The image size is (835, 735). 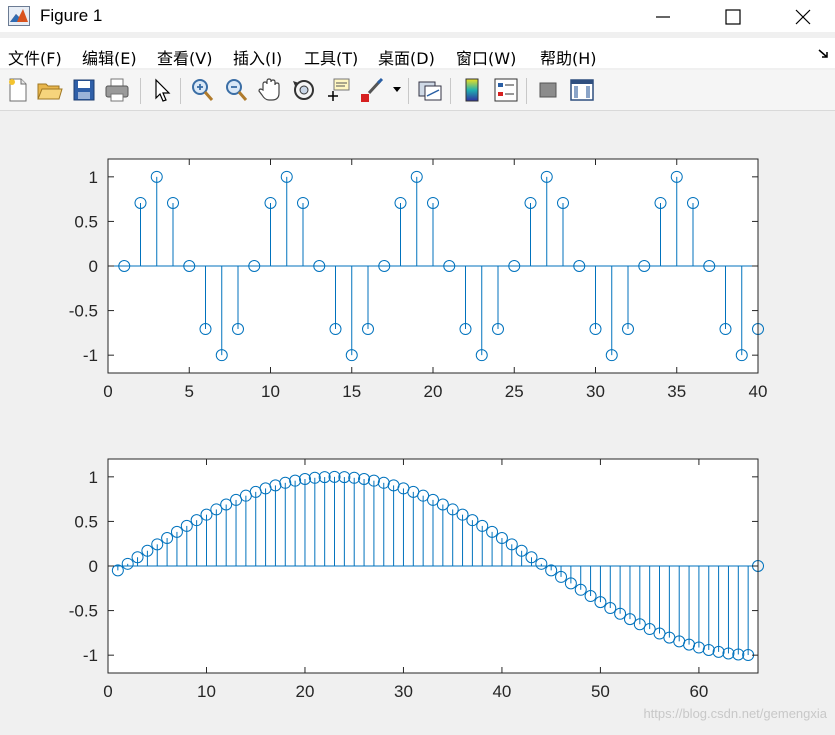 What do you see at coordinates (406, 57) in the screenshot?
I see `menu-desktop: 桌面(D)` at bounding box center [406, 57].